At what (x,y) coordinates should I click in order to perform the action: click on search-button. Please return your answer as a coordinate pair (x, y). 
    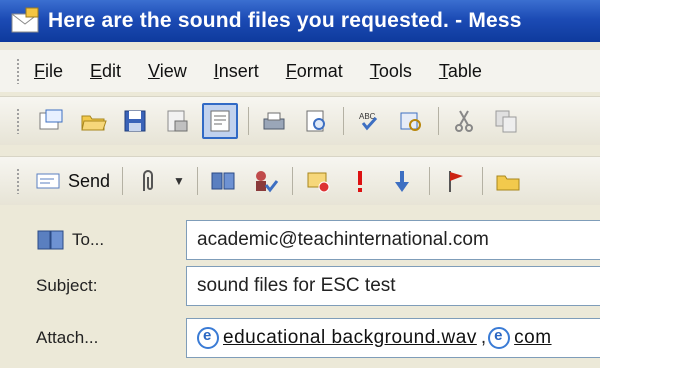
    Looking at the image, I should click on (316, 121).